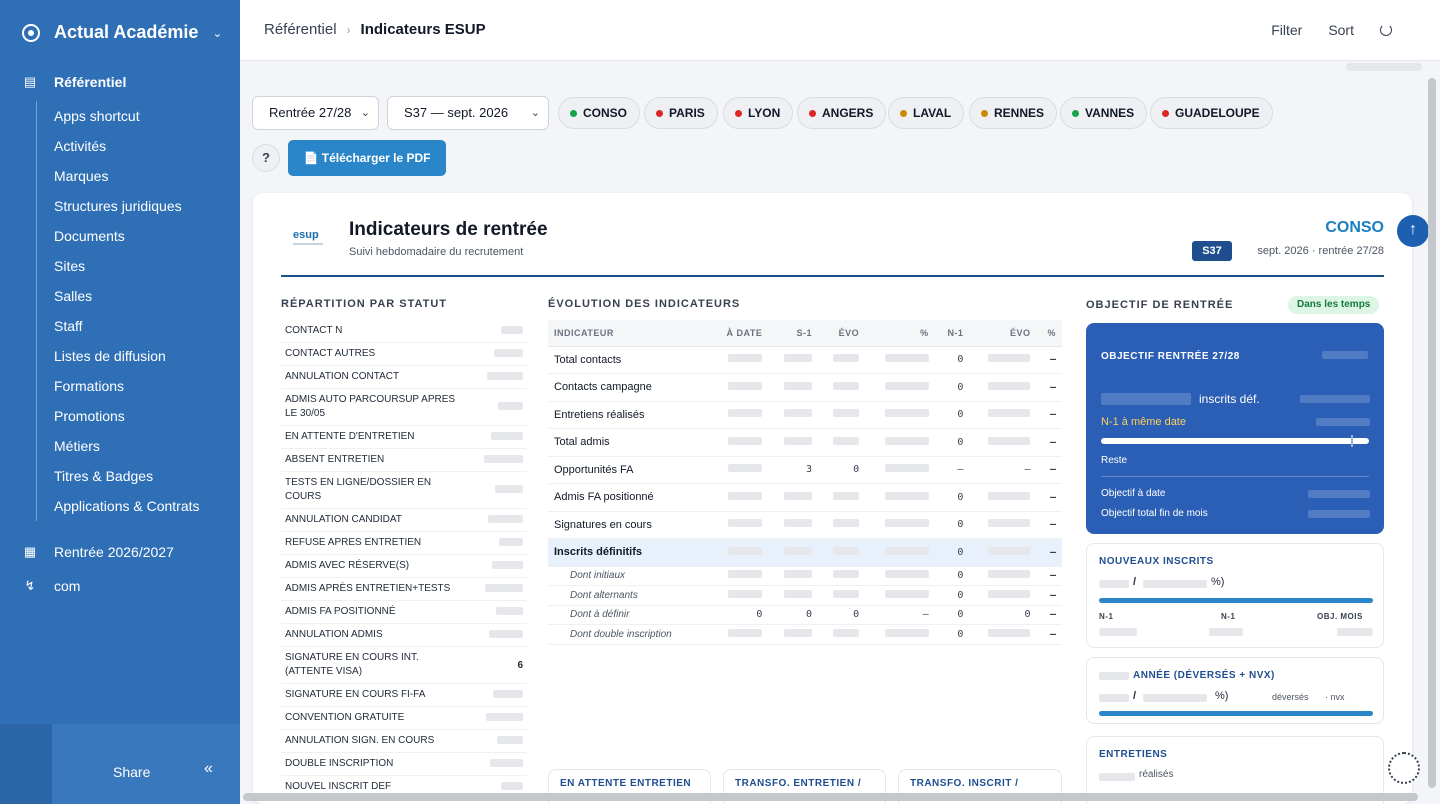  I want to click on horizontal-scrollbar, so click(830, 797).